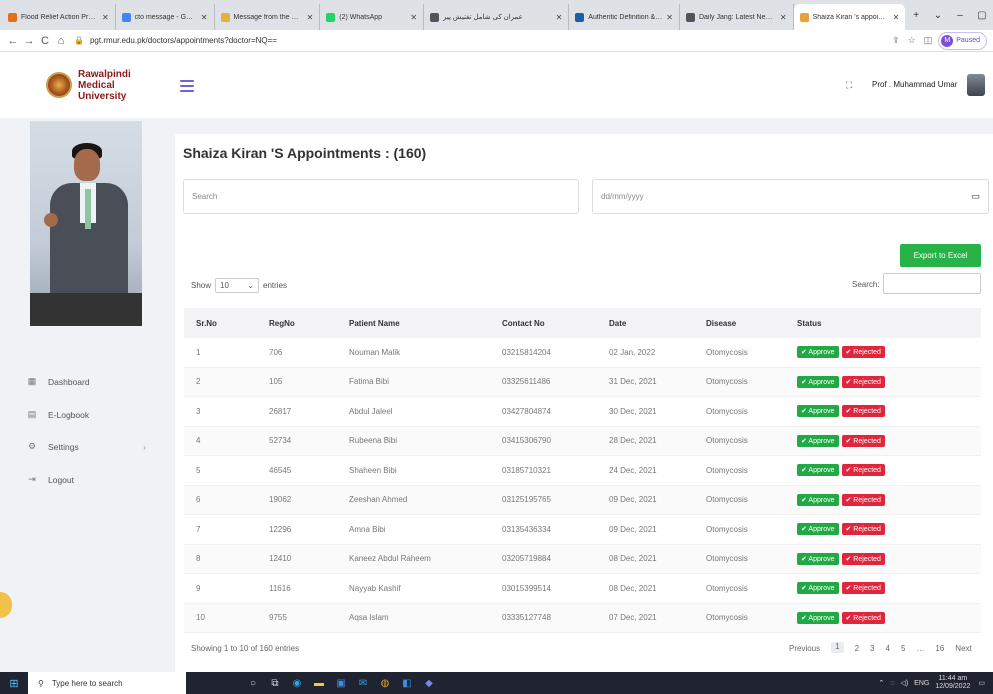 The width and height of the screenshot is (993, 694). What do you see at coordinates (982, 15) in the screenshot?
I see `maximize-icon: ▢` at bounding box center [982, 15].